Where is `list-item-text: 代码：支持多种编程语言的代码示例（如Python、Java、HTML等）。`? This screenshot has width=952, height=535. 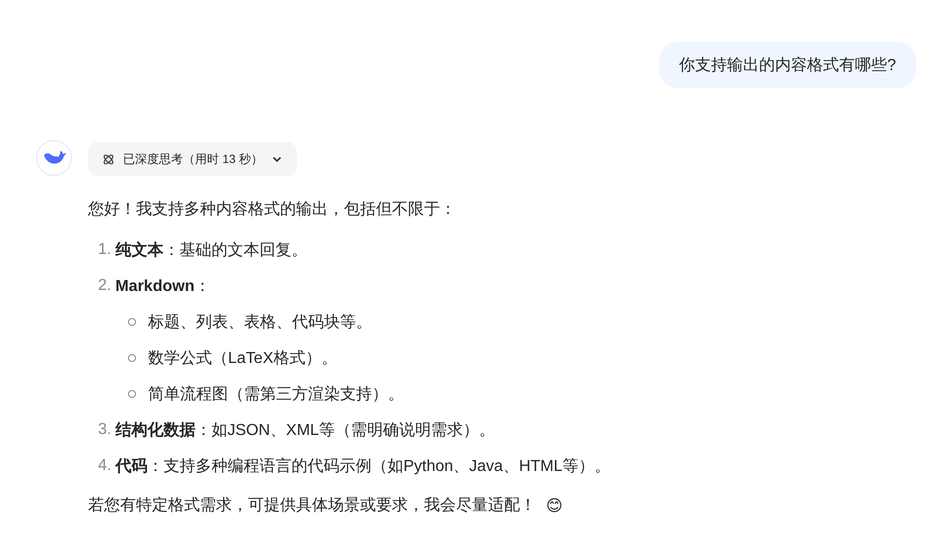
list-item-text: 代码：支持多种编程语言的代码示例（如Python、Java、HTML等）。 is located at coordinates (363, 466).